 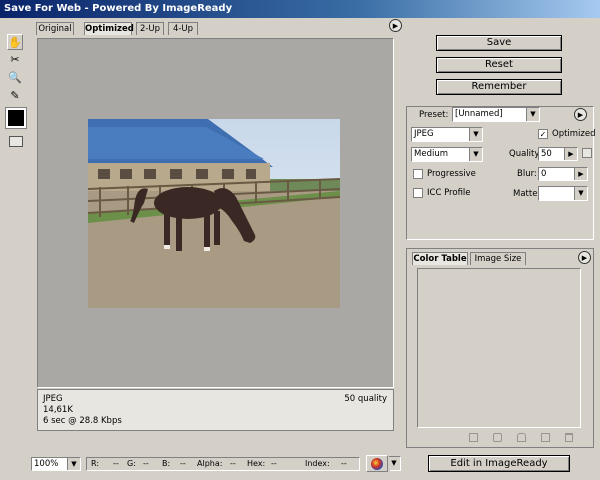 What do you see at coordinates (16, 141) in the screenshot?
I see `toggle-slices-icon` at bounding box center [16, 141].